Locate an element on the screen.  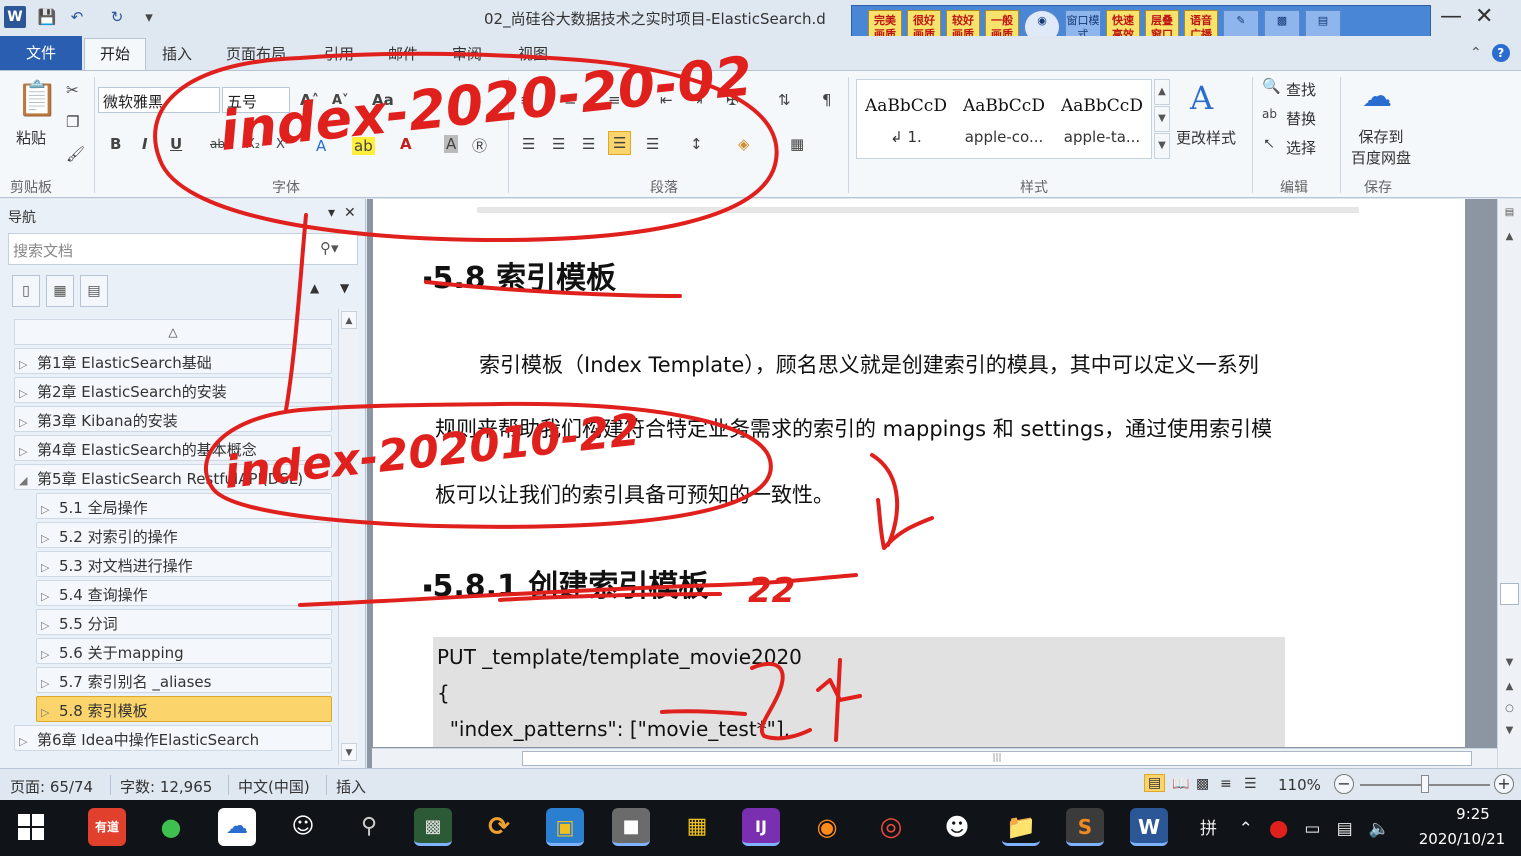
file-explorer-app-icon: 📁 is located at coordinates (1021, 827).